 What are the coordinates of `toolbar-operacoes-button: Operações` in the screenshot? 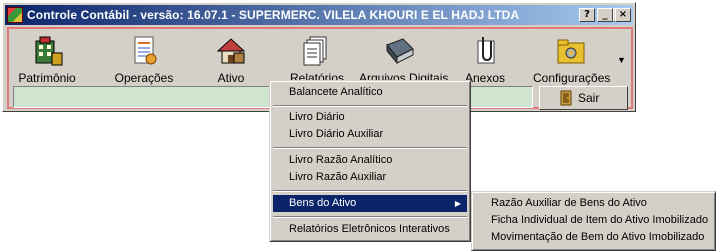 It's located at (144, 59).